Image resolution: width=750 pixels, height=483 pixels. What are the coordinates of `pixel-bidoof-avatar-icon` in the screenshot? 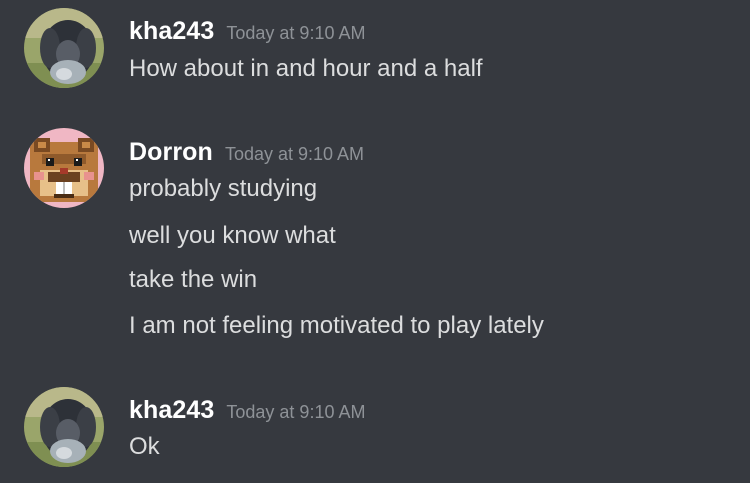 It's located at (64, 168).